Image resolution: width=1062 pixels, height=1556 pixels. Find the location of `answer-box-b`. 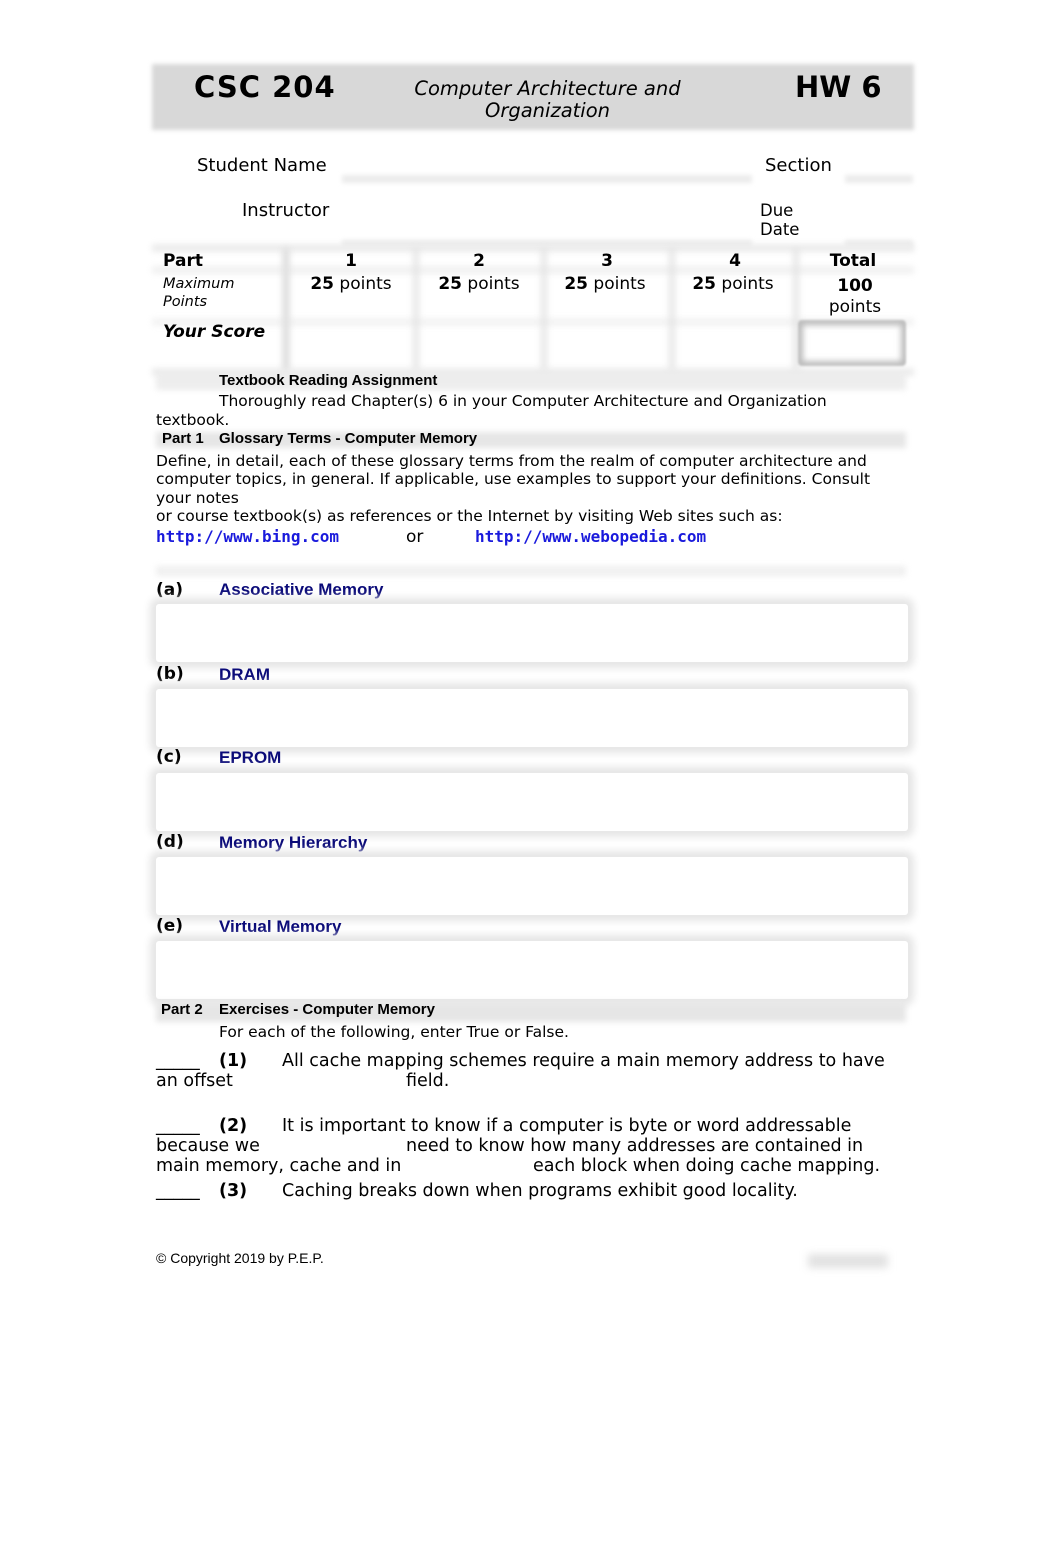

answer-box-b is located at coordinates (532, 718).